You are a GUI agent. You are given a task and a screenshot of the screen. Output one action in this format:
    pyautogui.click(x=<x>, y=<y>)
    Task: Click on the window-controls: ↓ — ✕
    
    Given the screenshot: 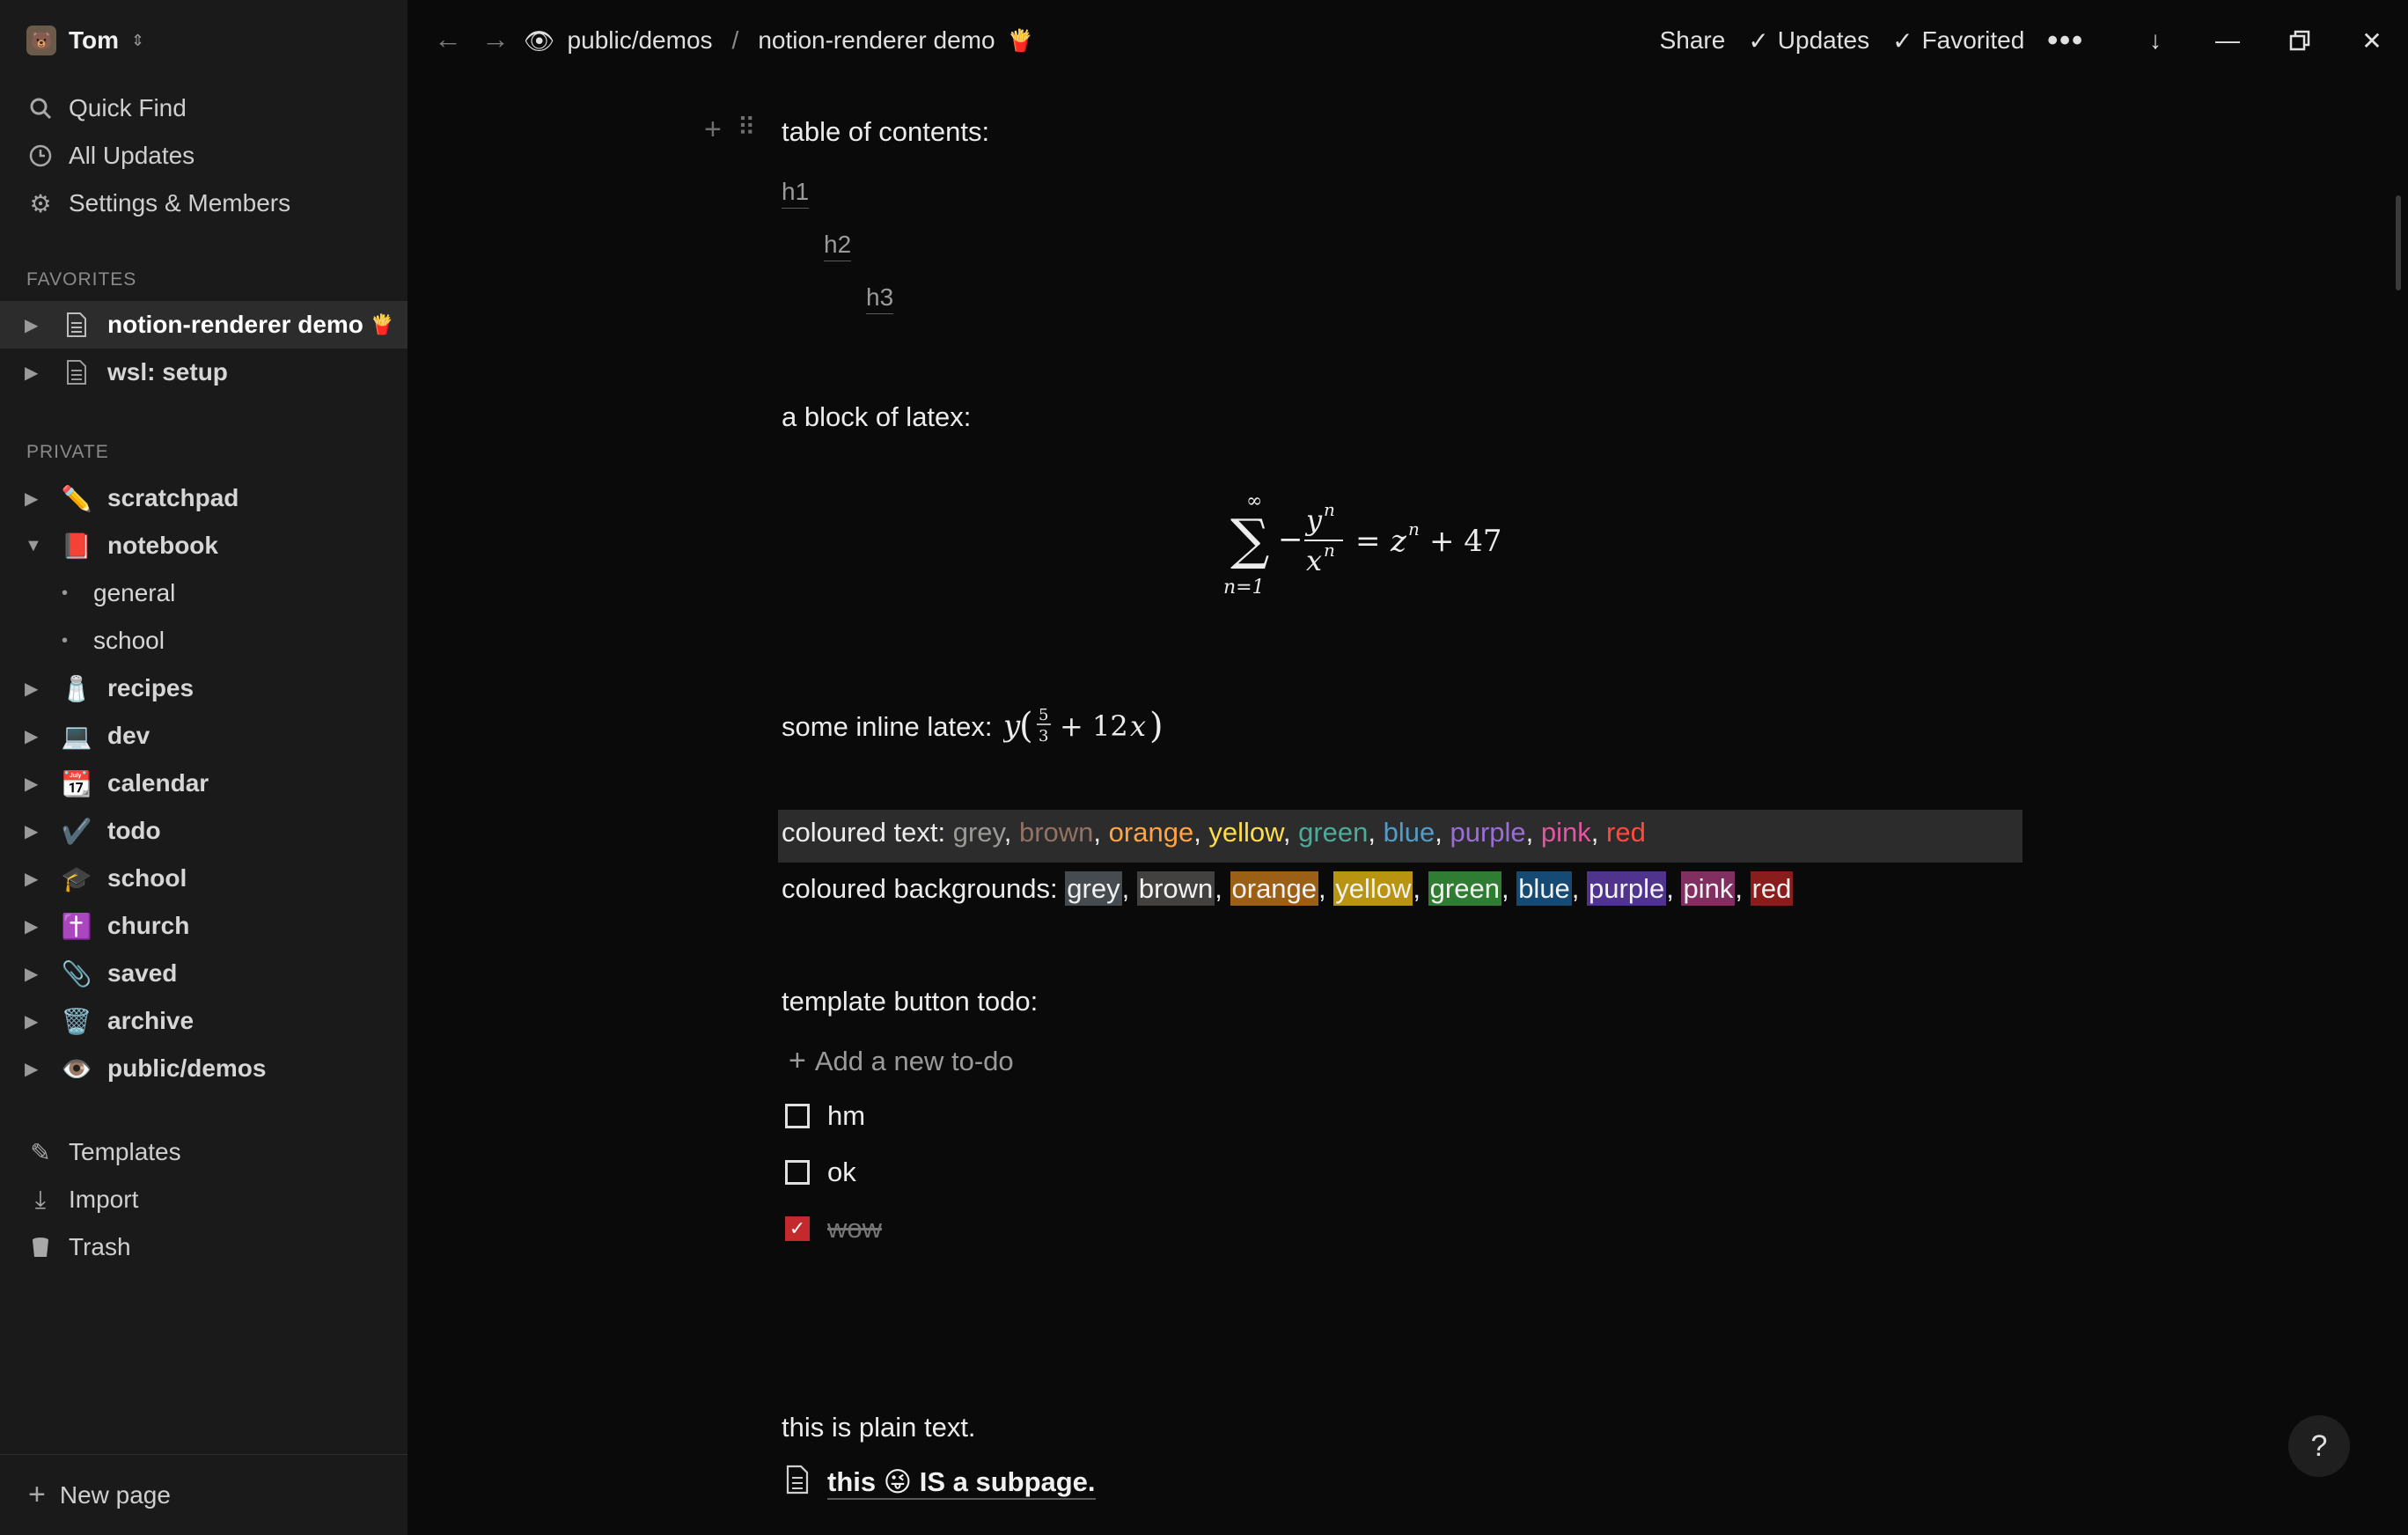 What is the action you would take?
    pyautogui.click(x=2263, y=40)
    